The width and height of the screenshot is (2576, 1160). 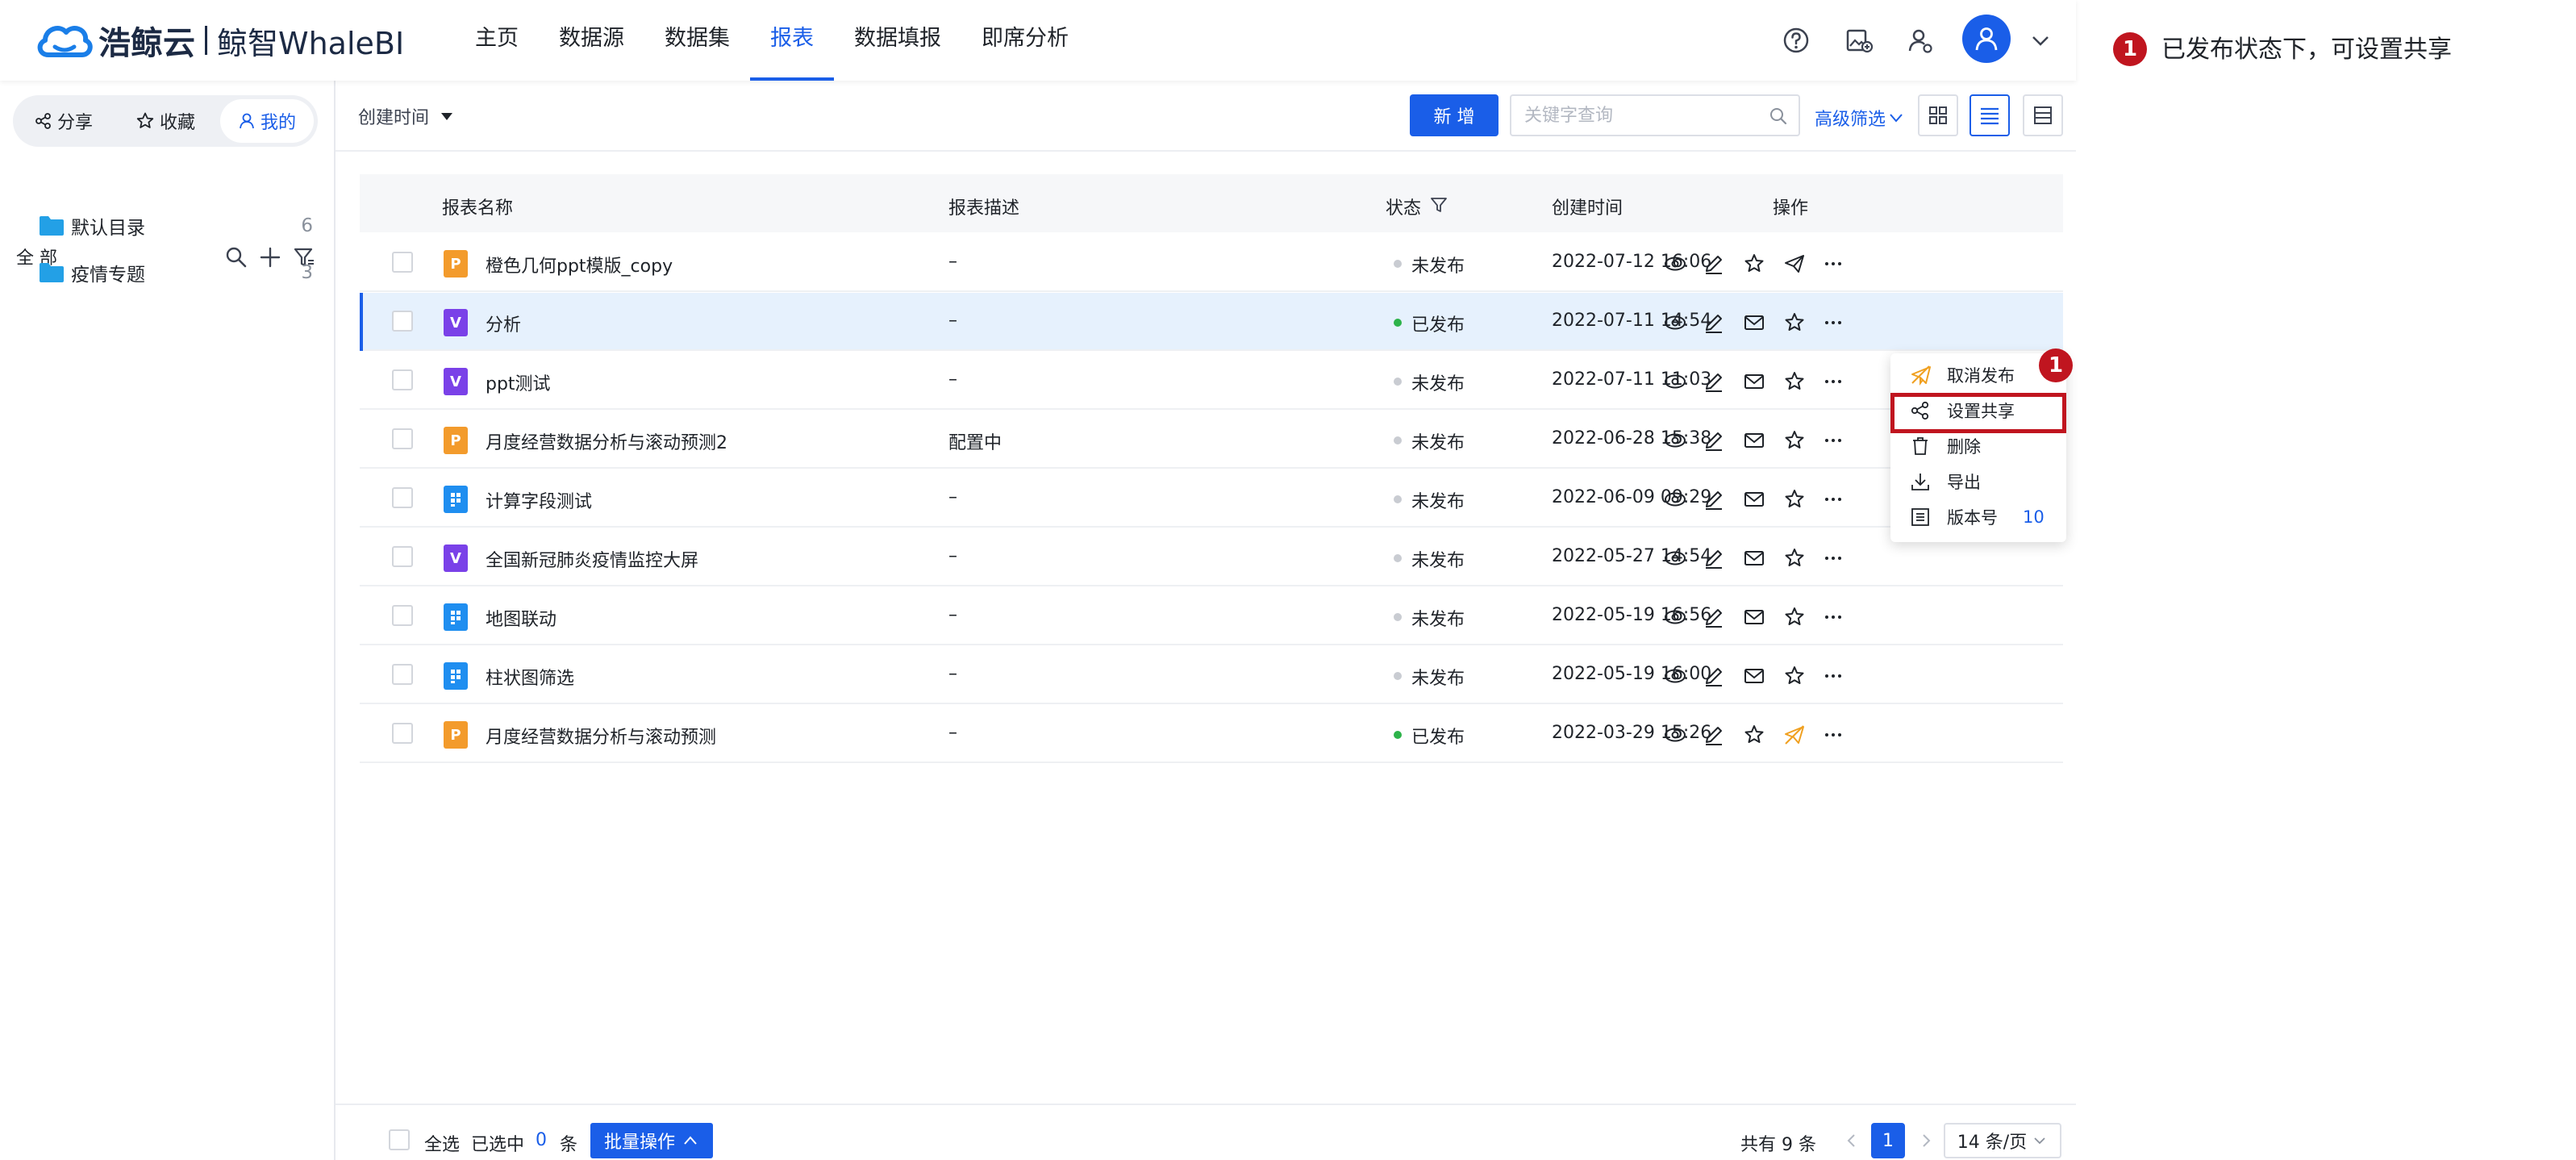 I want to click on table-row: P 月度经营数据分析与滚动预测2 配置中 未发布 2022-06-28 15:38, so click(x=1211, y=440).